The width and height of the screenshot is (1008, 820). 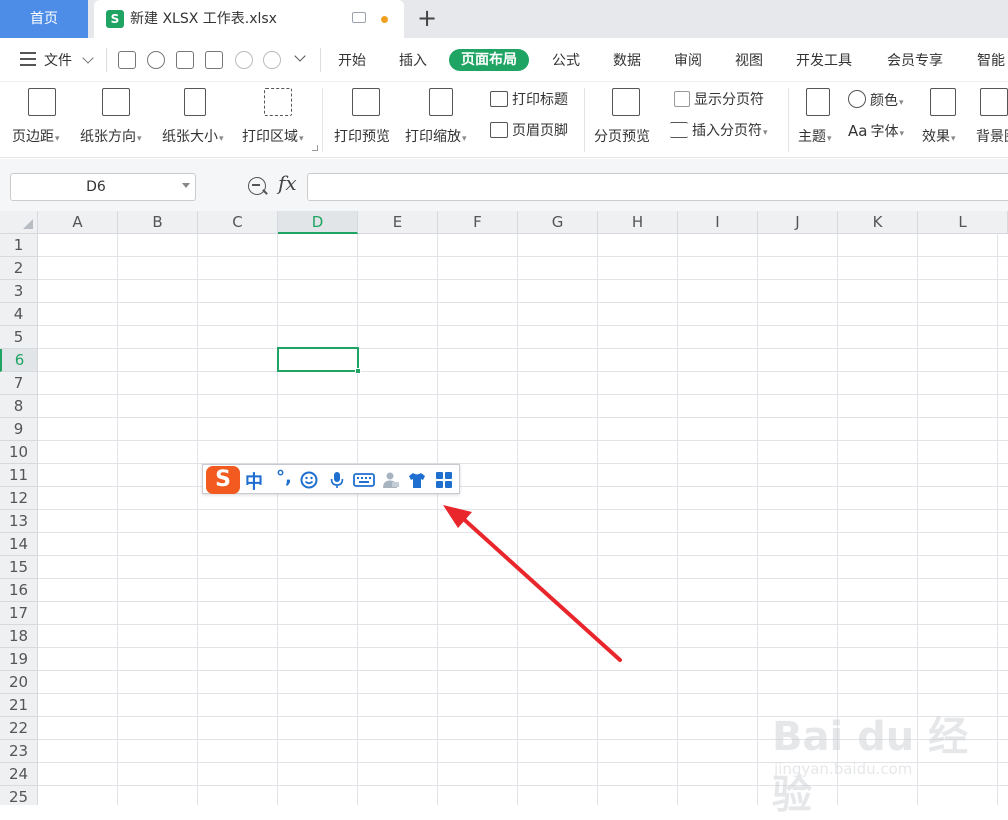 I want to click on toolbox-grid-icon, so click(x=444, y=480).